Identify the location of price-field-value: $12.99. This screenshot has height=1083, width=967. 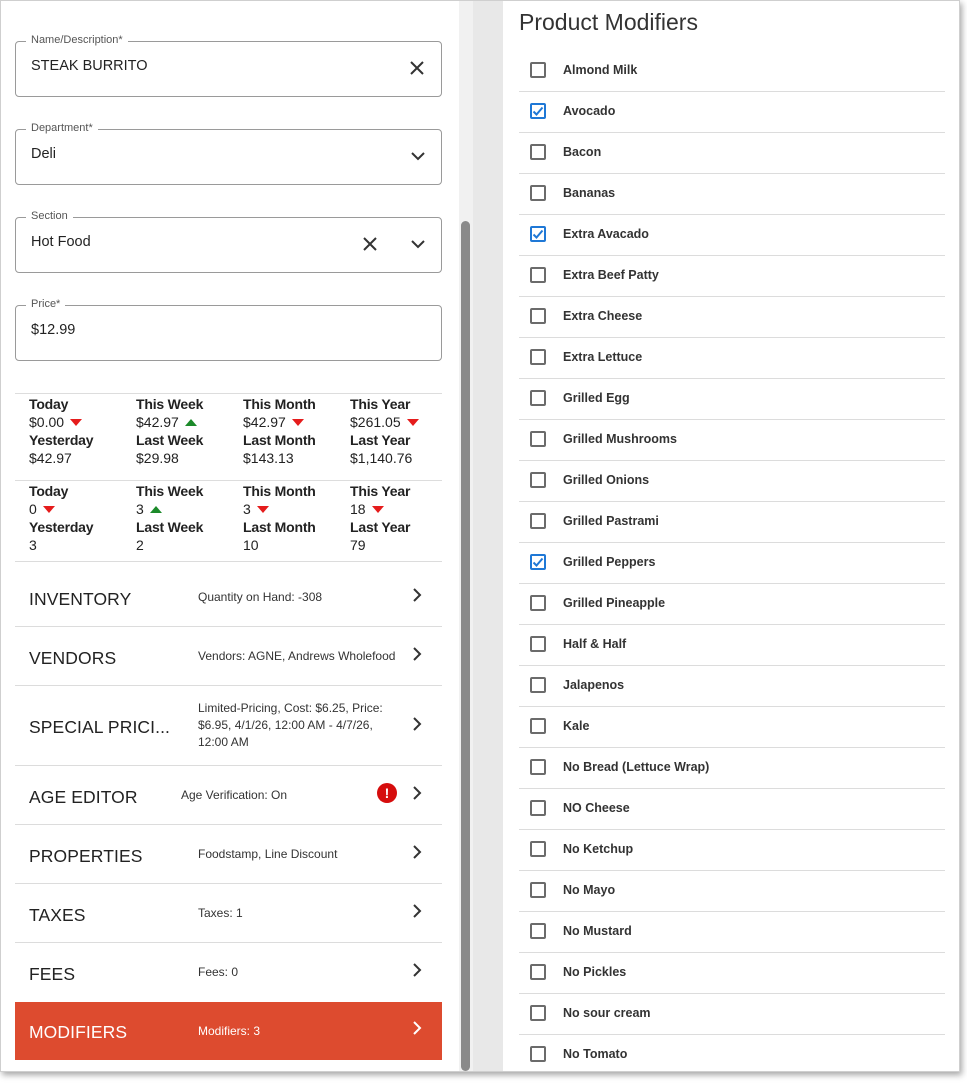
(53, 330).